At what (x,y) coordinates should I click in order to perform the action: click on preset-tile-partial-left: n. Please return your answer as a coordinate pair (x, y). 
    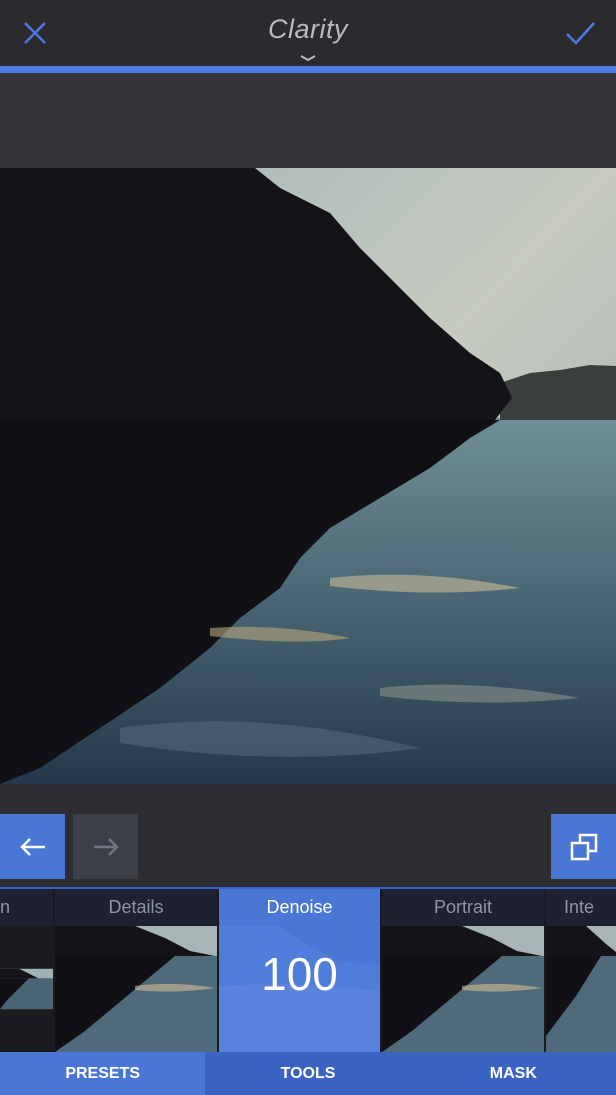
    Looking at the image, I should click on (26, 970).